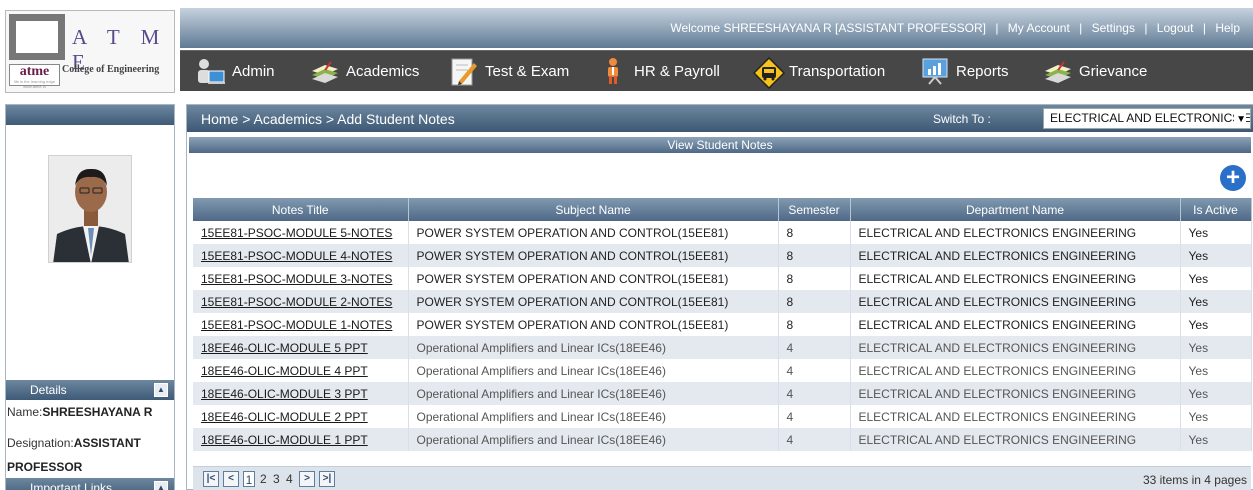 The height and width of the screenshot is (490, 1253). I want to click on next-page-icon: >, so click(307, 479).